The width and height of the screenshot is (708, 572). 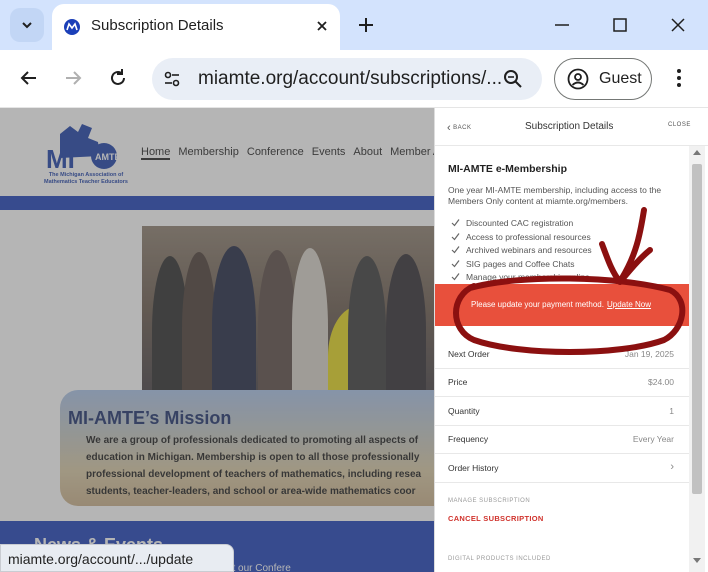 What do you see at coordinates (118, 78) in the screenshot?
I see `reload-icon` at bounding box center [118, 78].